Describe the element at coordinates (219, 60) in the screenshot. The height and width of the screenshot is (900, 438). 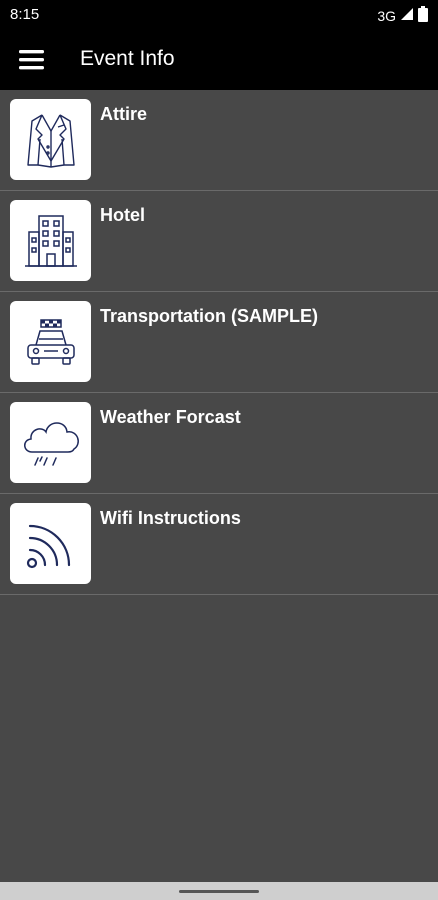
I see `app-bar: Event Info` at that location.